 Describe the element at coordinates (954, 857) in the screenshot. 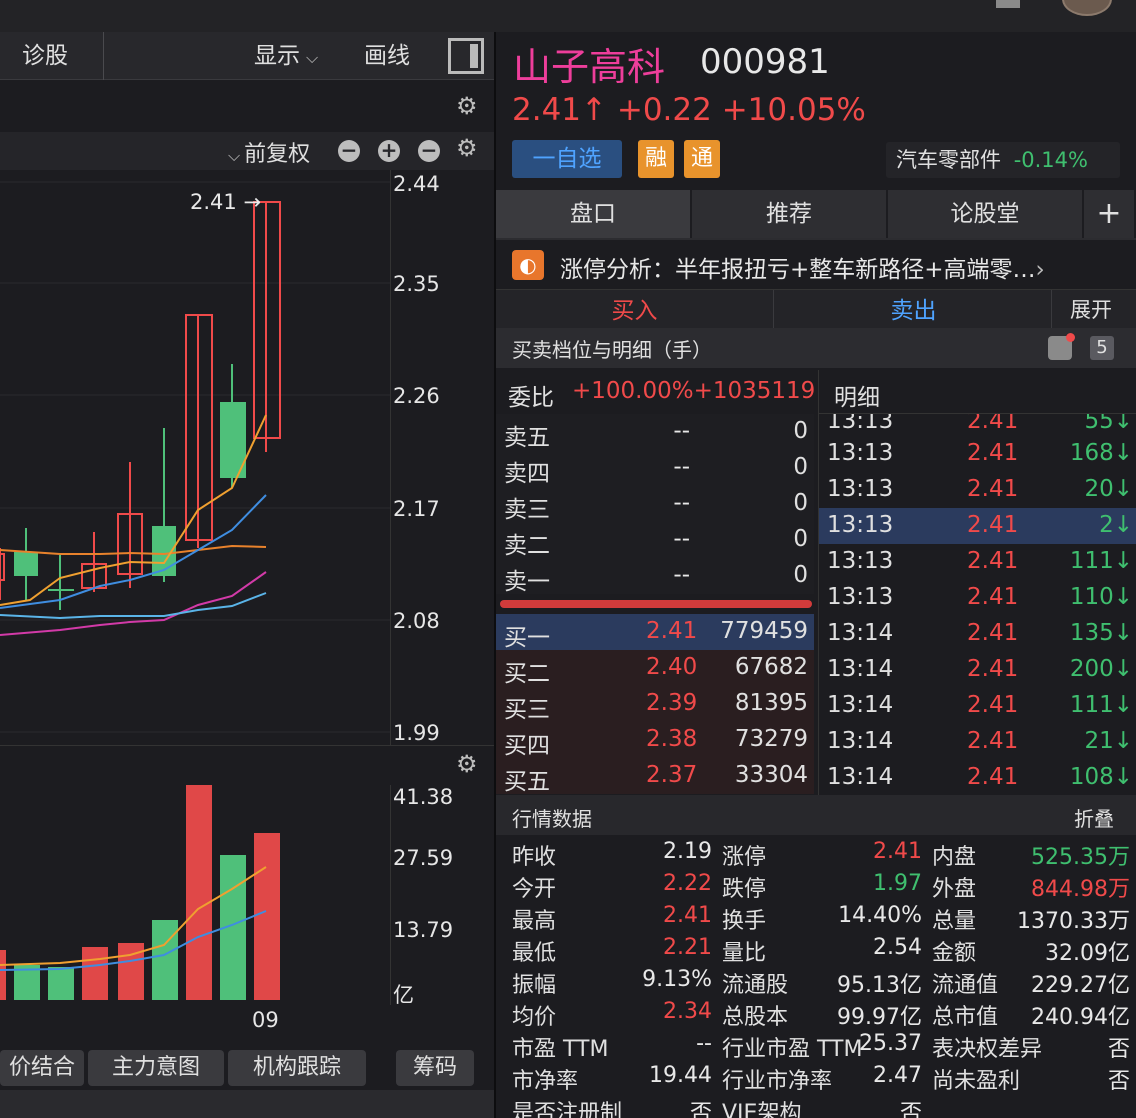

I see `quote-key: 内盘` at that location.